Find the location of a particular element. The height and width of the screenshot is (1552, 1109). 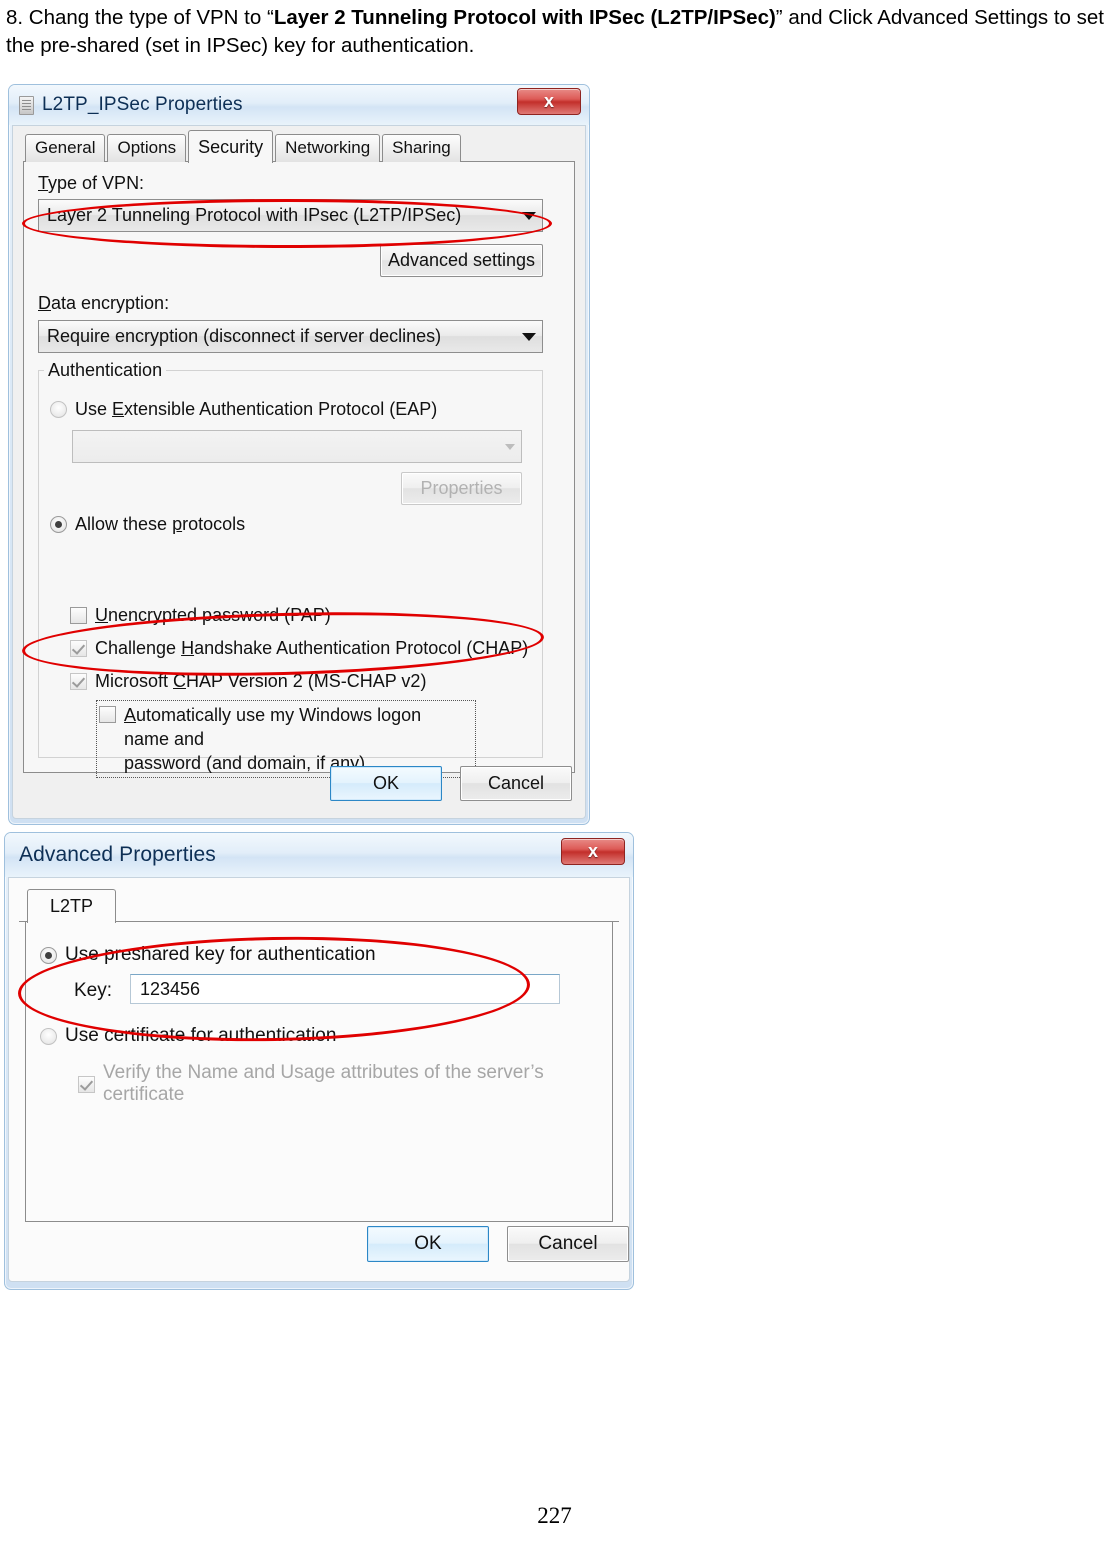

advanced-settings-button: Advanced settings is located at coordinates (461, 260).